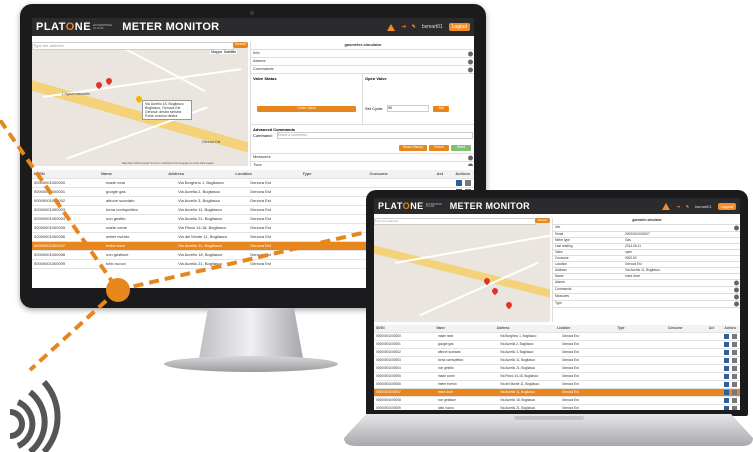 The width and height of the screenshot is (753, 452). What do you see at coordinates (640, 328) in the screenshot?
I see `column-header: Type` at bounding box center [640, 328].